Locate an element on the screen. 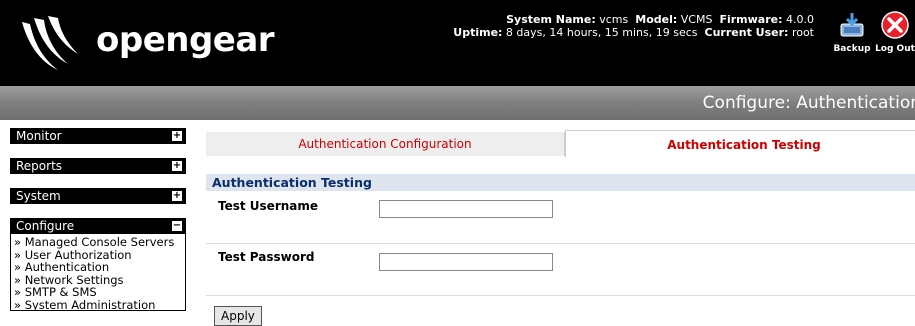 The height and width of the screenshot is (326, 915). system-name-label: System Name: is located at coordinates (551, 19).